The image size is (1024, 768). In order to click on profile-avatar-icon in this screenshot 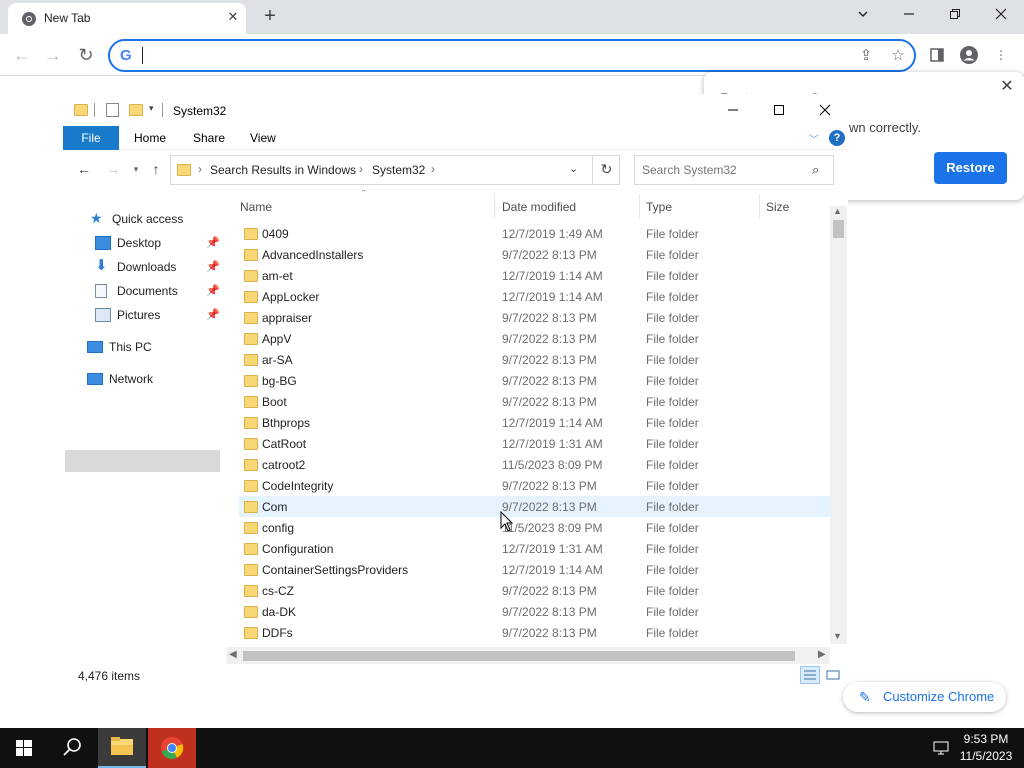, I will do `click(969, 55)`.